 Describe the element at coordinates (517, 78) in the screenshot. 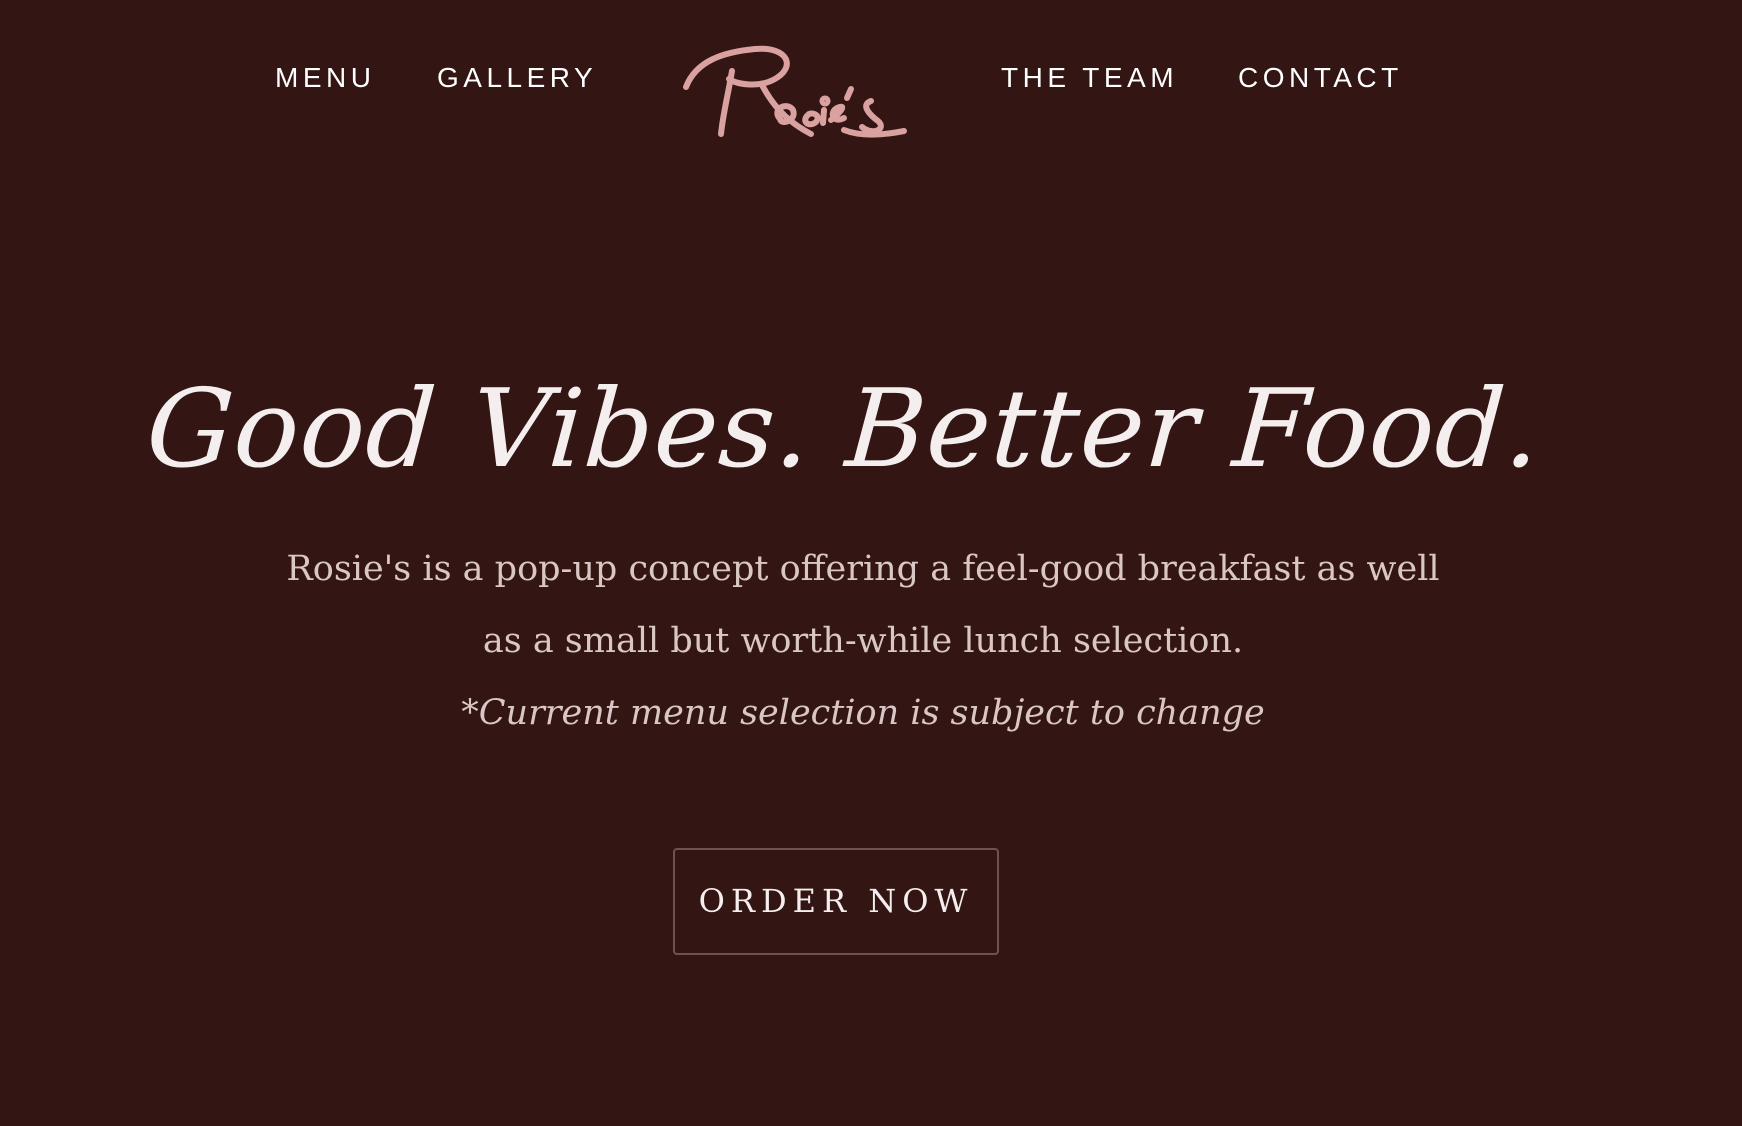

I see `nav-gallery-link: GALLERY` at that location.